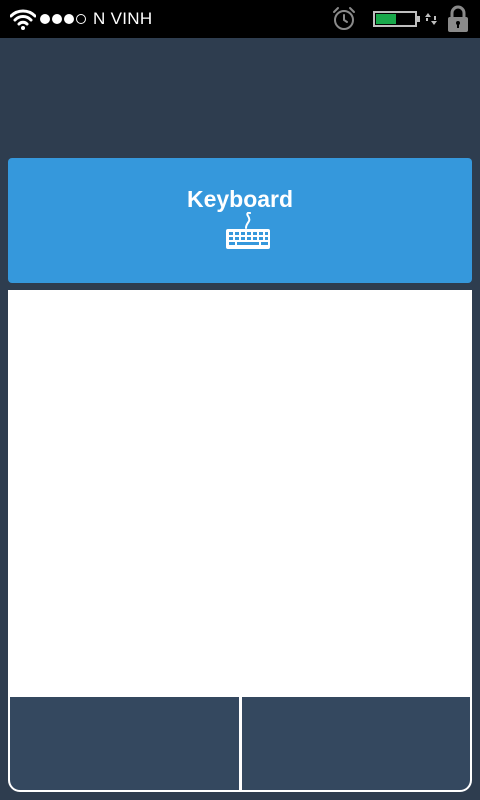 The image size is (480, 800). I want to click on status-left: N VINH, so click(81, 19).